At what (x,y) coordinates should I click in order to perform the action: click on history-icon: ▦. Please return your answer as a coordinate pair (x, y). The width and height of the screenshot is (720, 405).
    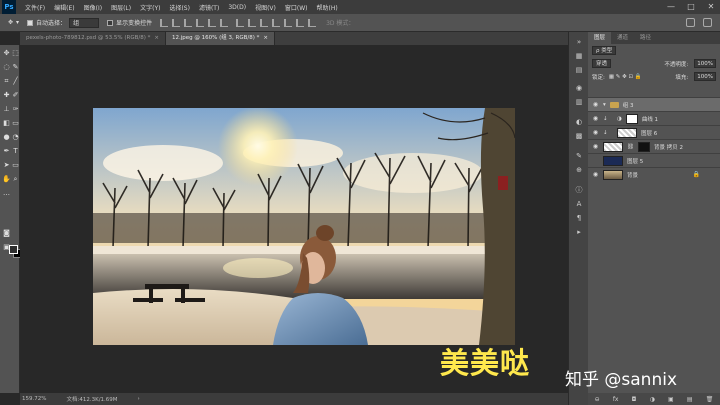
    Looking at the image, I should click on (579, 56).